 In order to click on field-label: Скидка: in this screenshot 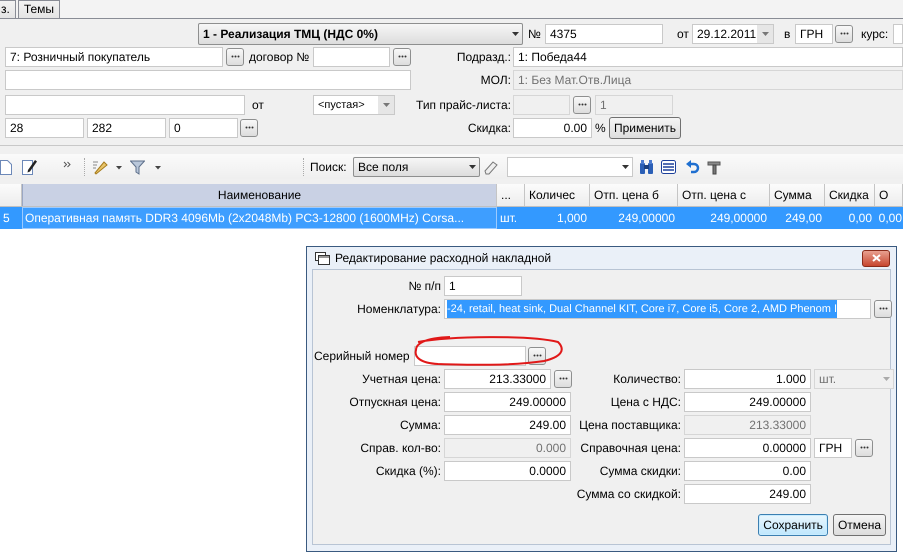, I will do `click(489, 127)`.